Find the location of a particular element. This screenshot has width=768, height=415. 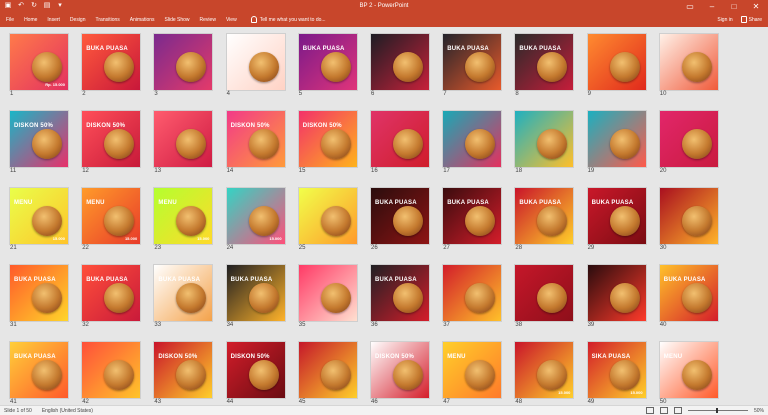

slide-cell: BUKA PUASA 29 is located at coordinates (622, 220).